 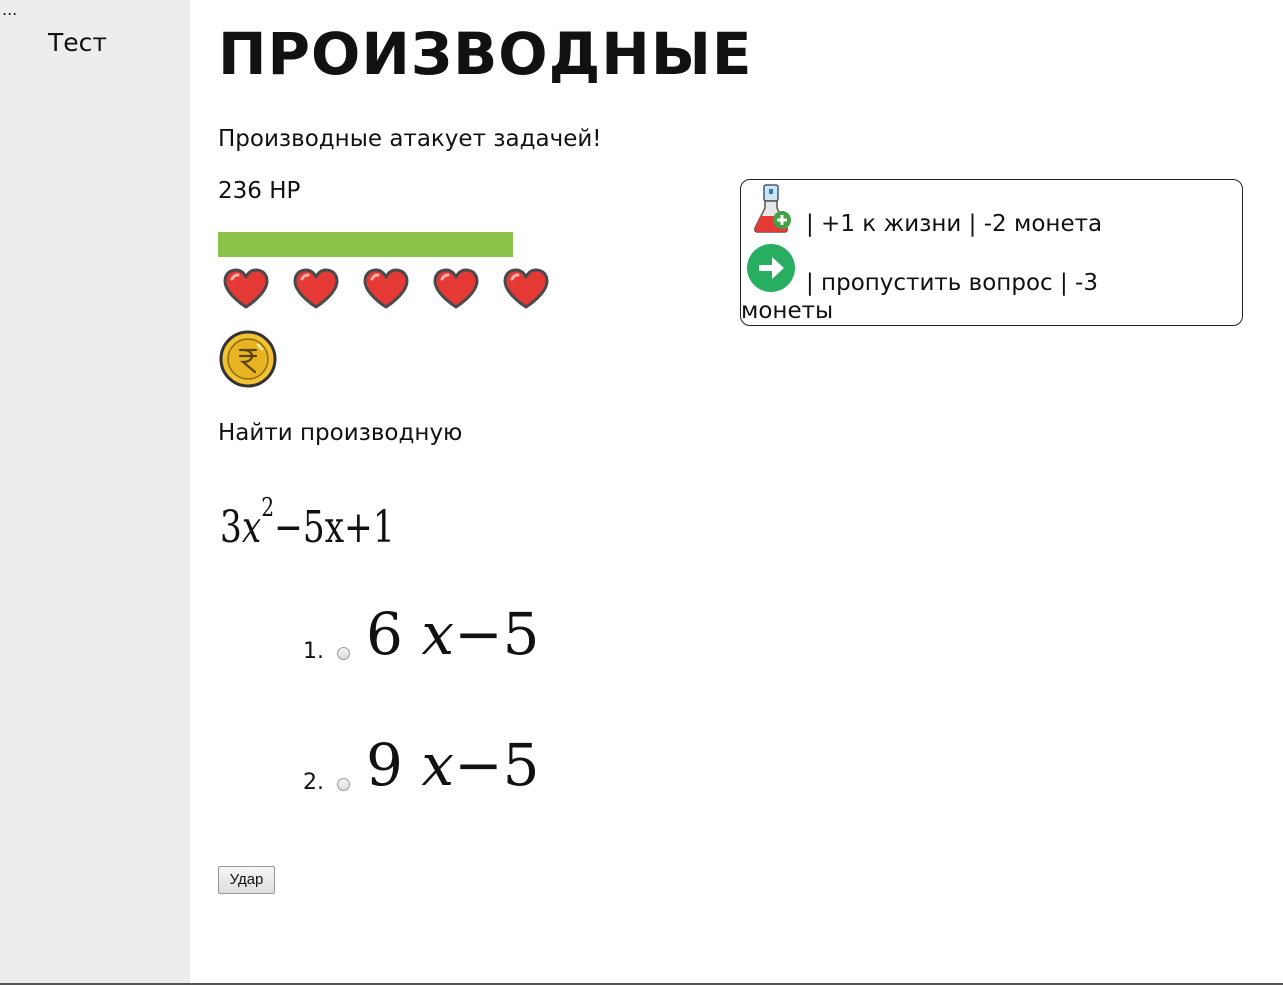 I want to click on hp-bar, so click(x=365, y=244).